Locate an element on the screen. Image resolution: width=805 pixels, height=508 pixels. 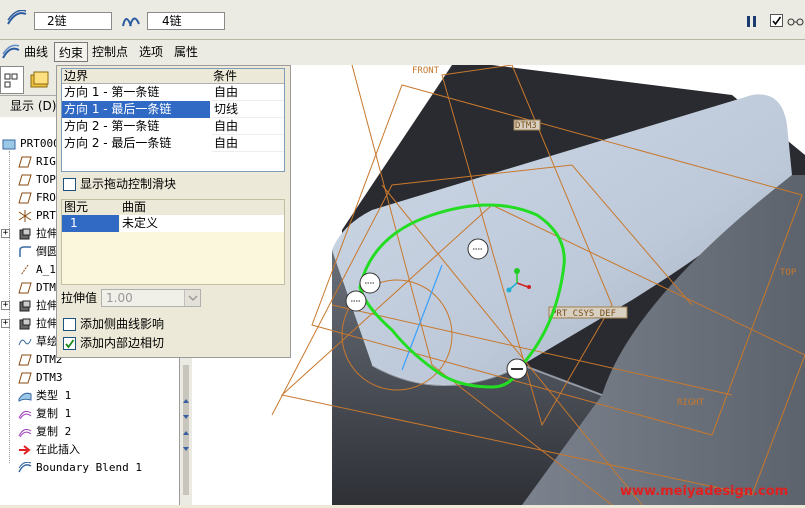
show-drag-handles-option: 显示拖动控制滑块 is located at coordinates (119, 184).